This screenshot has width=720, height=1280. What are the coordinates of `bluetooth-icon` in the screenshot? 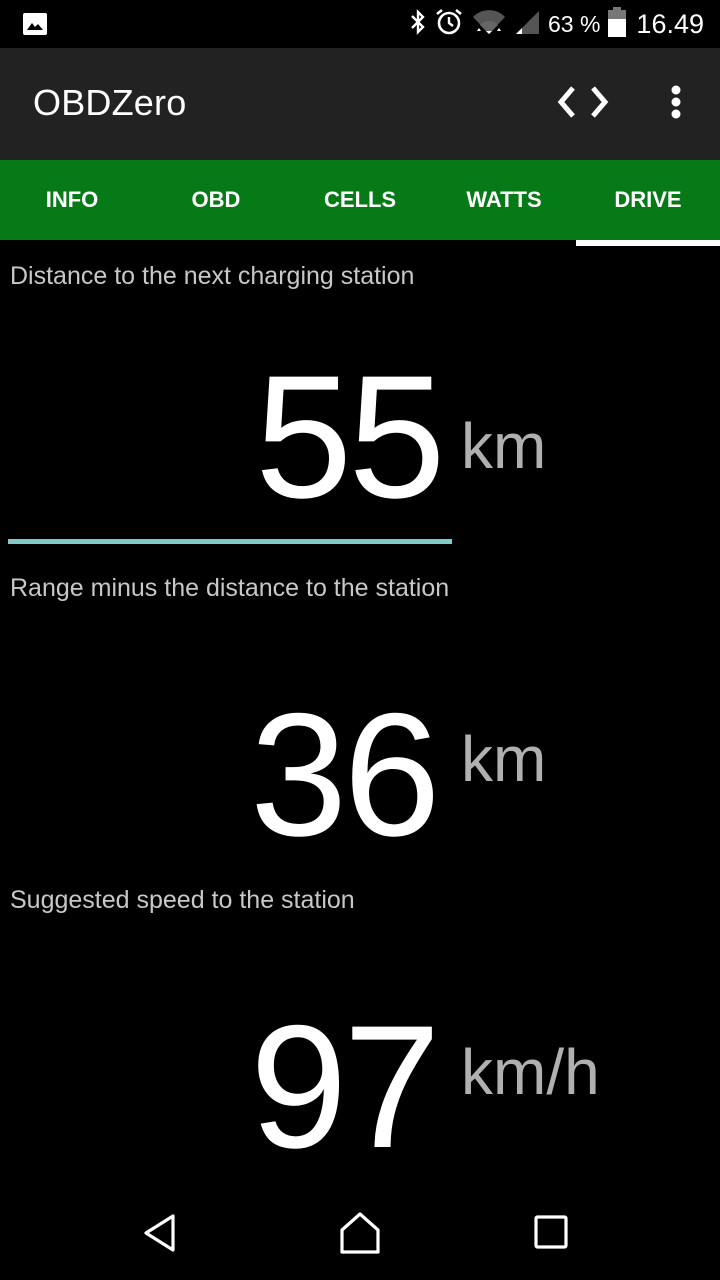 It's located at (418, 24).